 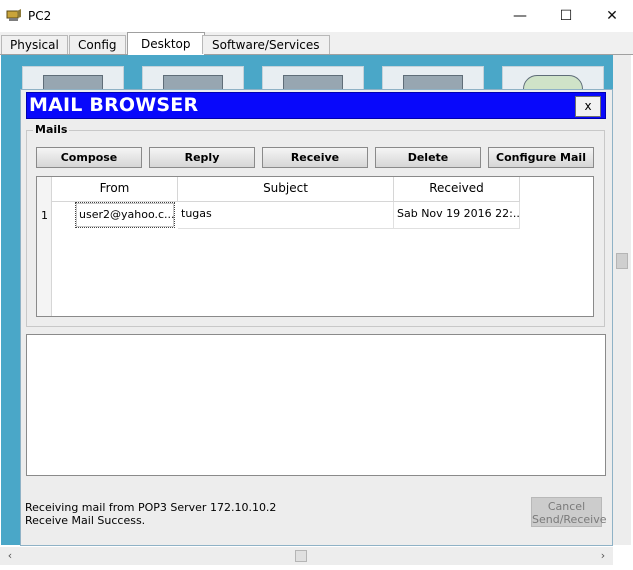 I want to click on table-cell-subject: tugas, so click(x=286, y=215).